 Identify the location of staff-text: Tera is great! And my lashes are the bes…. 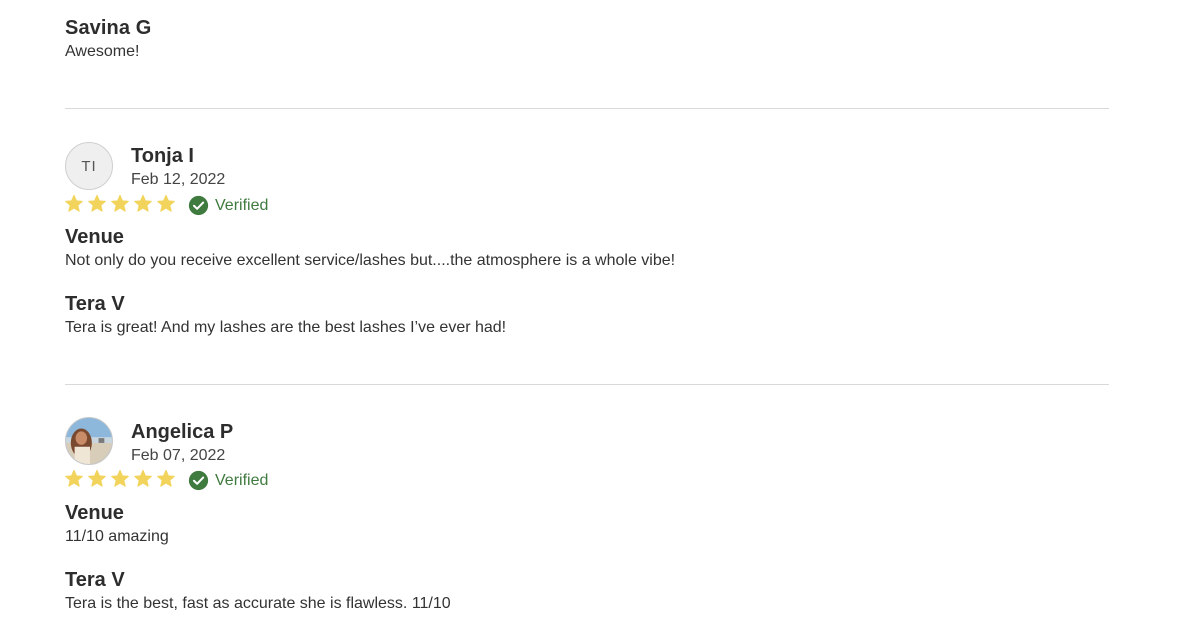
(286, 327).